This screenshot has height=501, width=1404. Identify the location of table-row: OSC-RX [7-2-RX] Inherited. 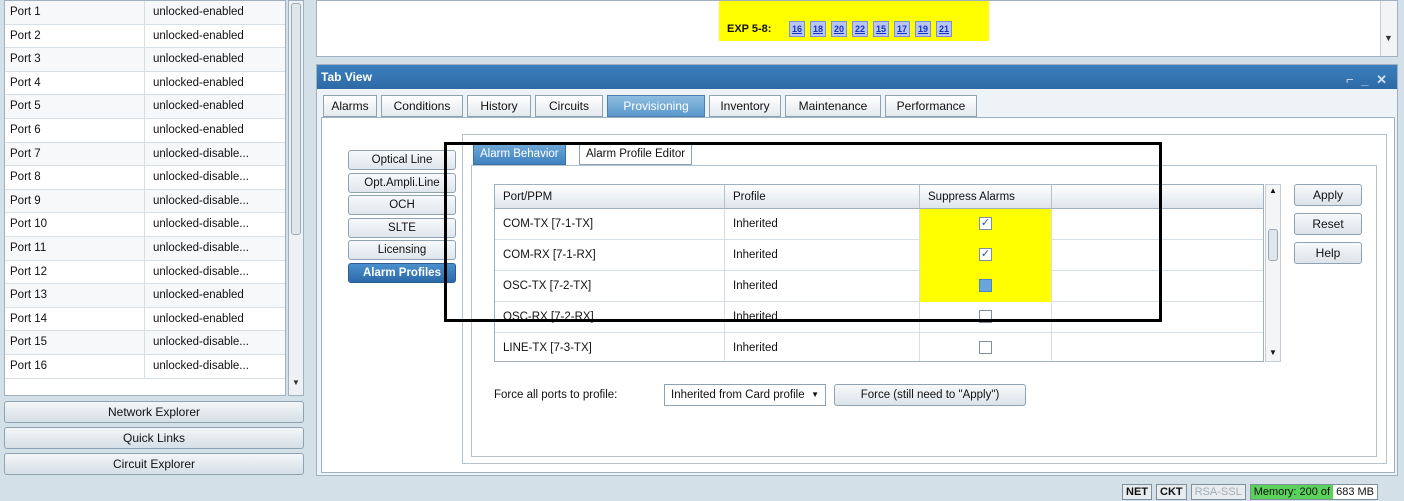
(879, 317).